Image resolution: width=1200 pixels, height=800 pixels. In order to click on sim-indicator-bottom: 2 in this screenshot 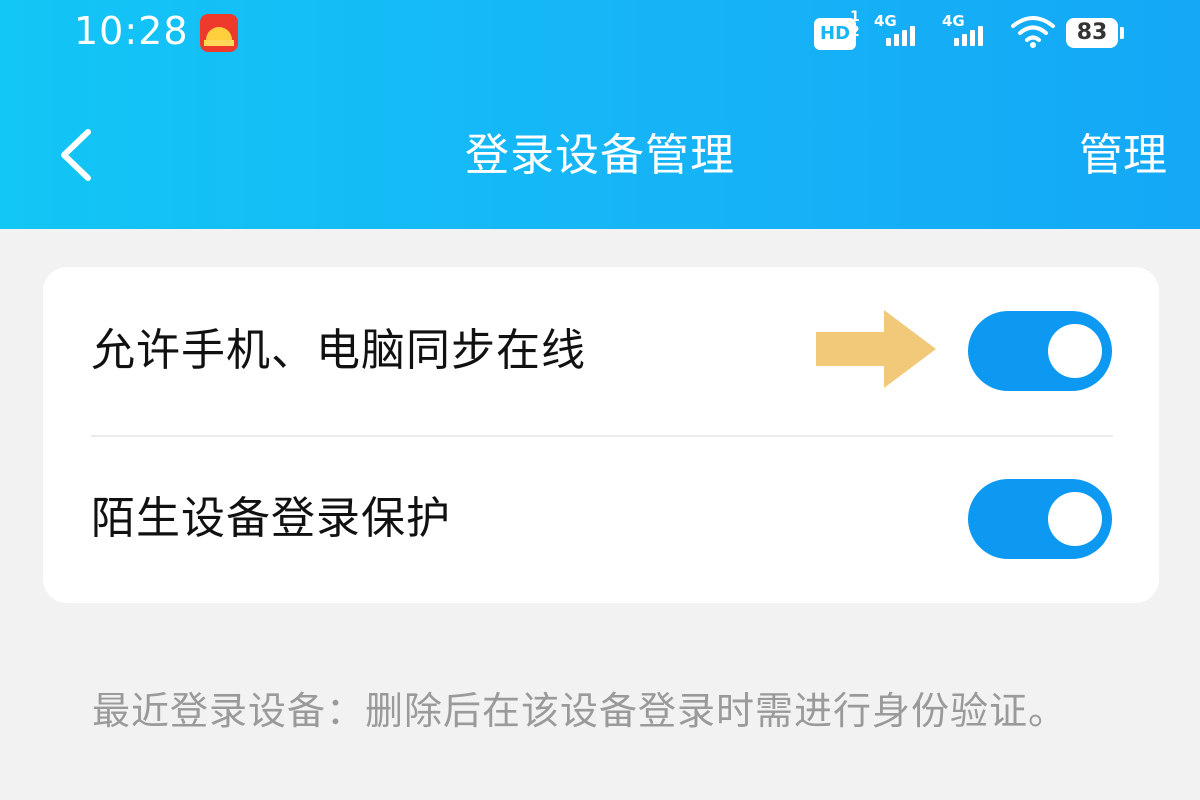, I will do `click(855, 32)`.